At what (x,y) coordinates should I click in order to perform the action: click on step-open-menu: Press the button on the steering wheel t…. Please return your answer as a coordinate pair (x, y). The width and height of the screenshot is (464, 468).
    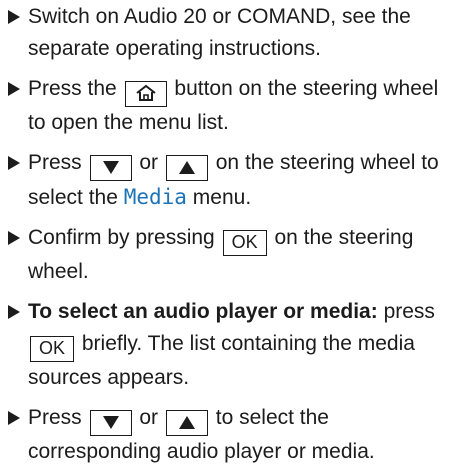
    Looking at the image, I should click on (232, 106).